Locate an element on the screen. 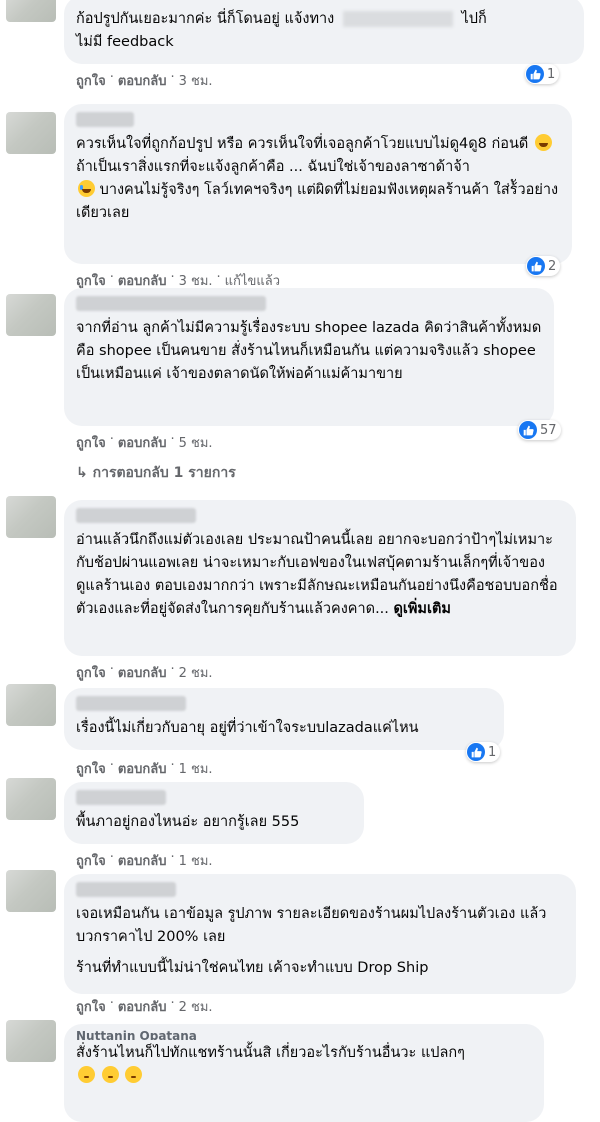  view-replies-label: การตอบกลับ 1 รายการ is located at coordinates (164, 473).